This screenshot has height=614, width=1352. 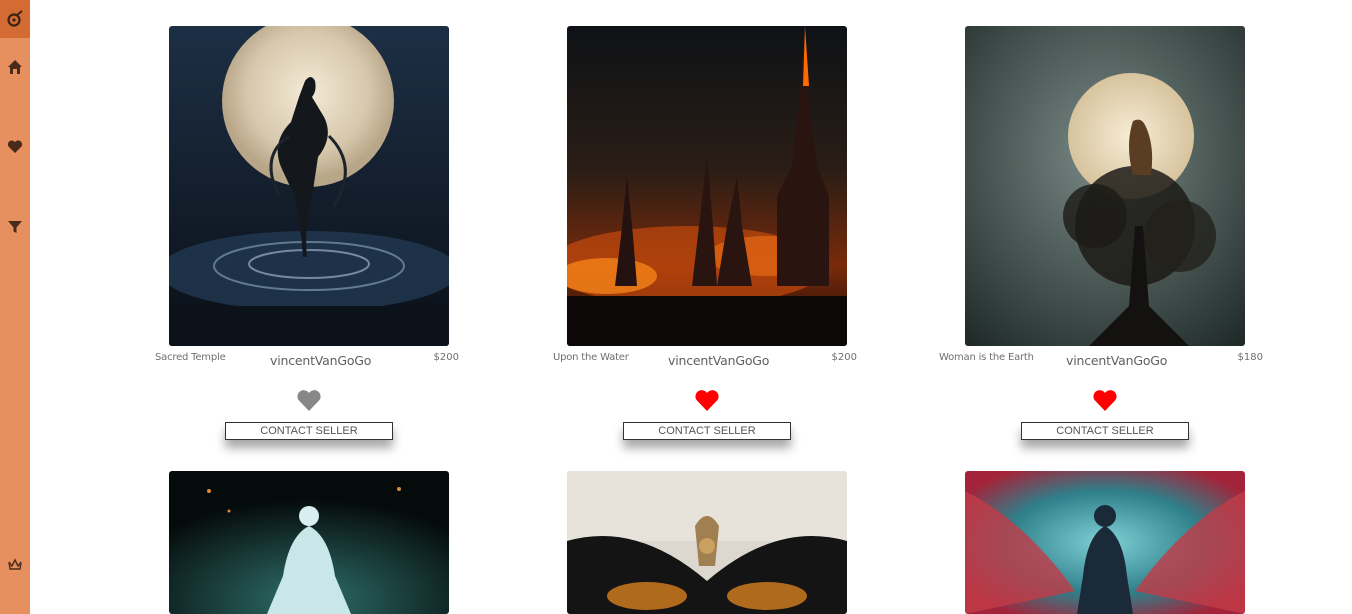 I want to click on artwork-title: Woman is the Earth, so click(x=986, y=357).